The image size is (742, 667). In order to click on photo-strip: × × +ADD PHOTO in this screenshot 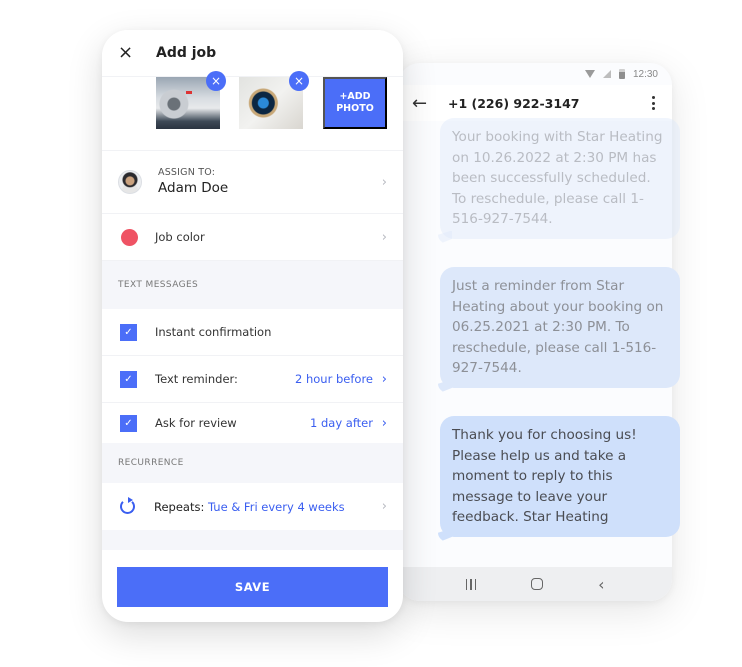, I will do `click(252, 111)`.